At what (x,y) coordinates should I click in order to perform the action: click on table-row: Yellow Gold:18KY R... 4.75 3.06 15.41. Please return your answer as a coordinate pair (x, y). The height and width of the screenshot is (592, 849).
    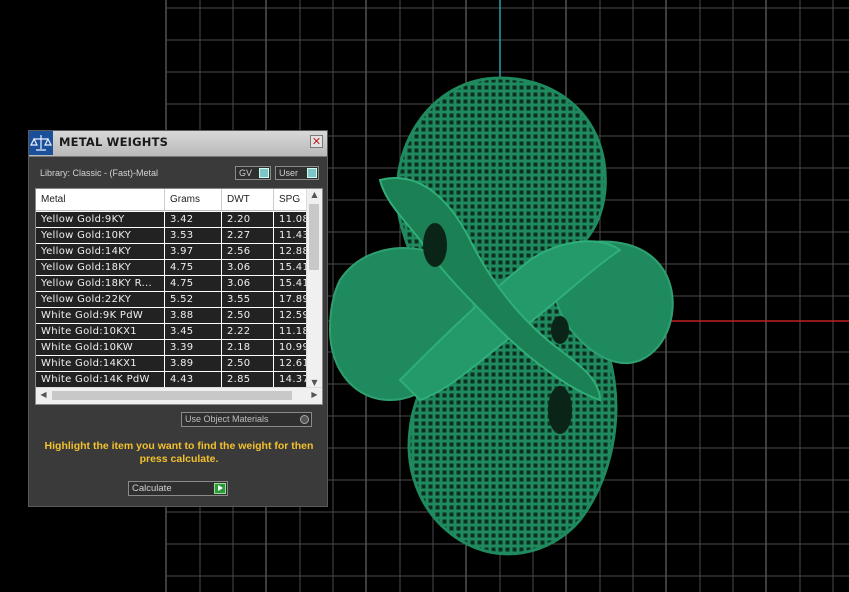
    Looking at the image, I should click on (172, 284).